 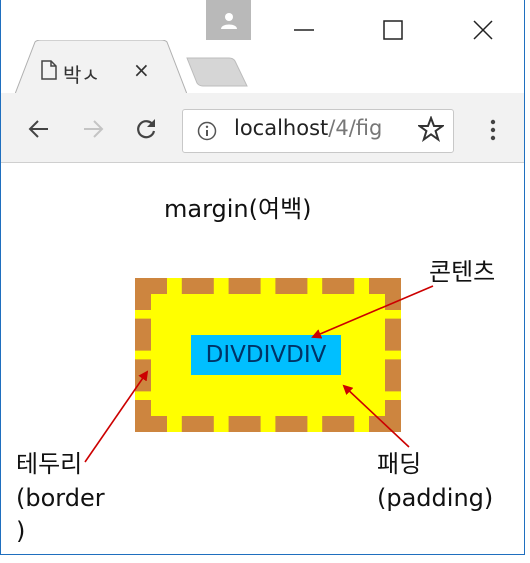 I want to click on content-arrow, so click(x=372, y=312).